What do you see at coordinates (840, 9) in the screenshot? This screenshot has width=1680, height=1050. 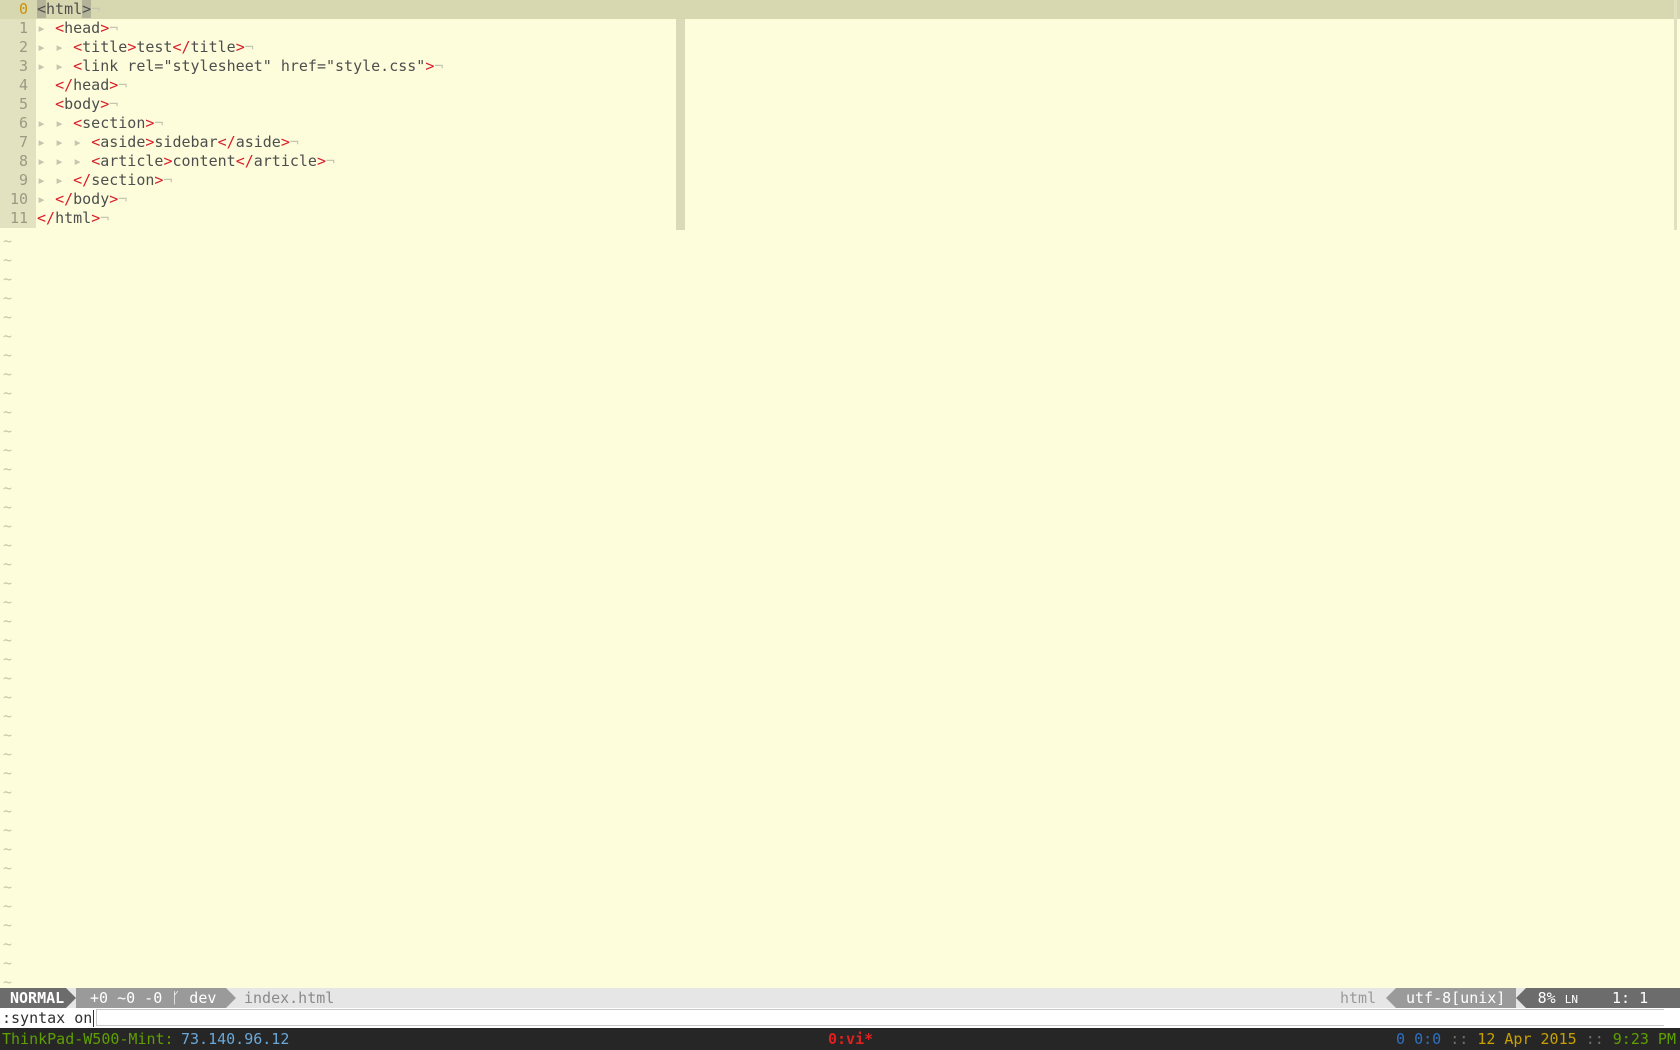 I see `code-line: 0 <html>¬` at bounding box center [840, 9].